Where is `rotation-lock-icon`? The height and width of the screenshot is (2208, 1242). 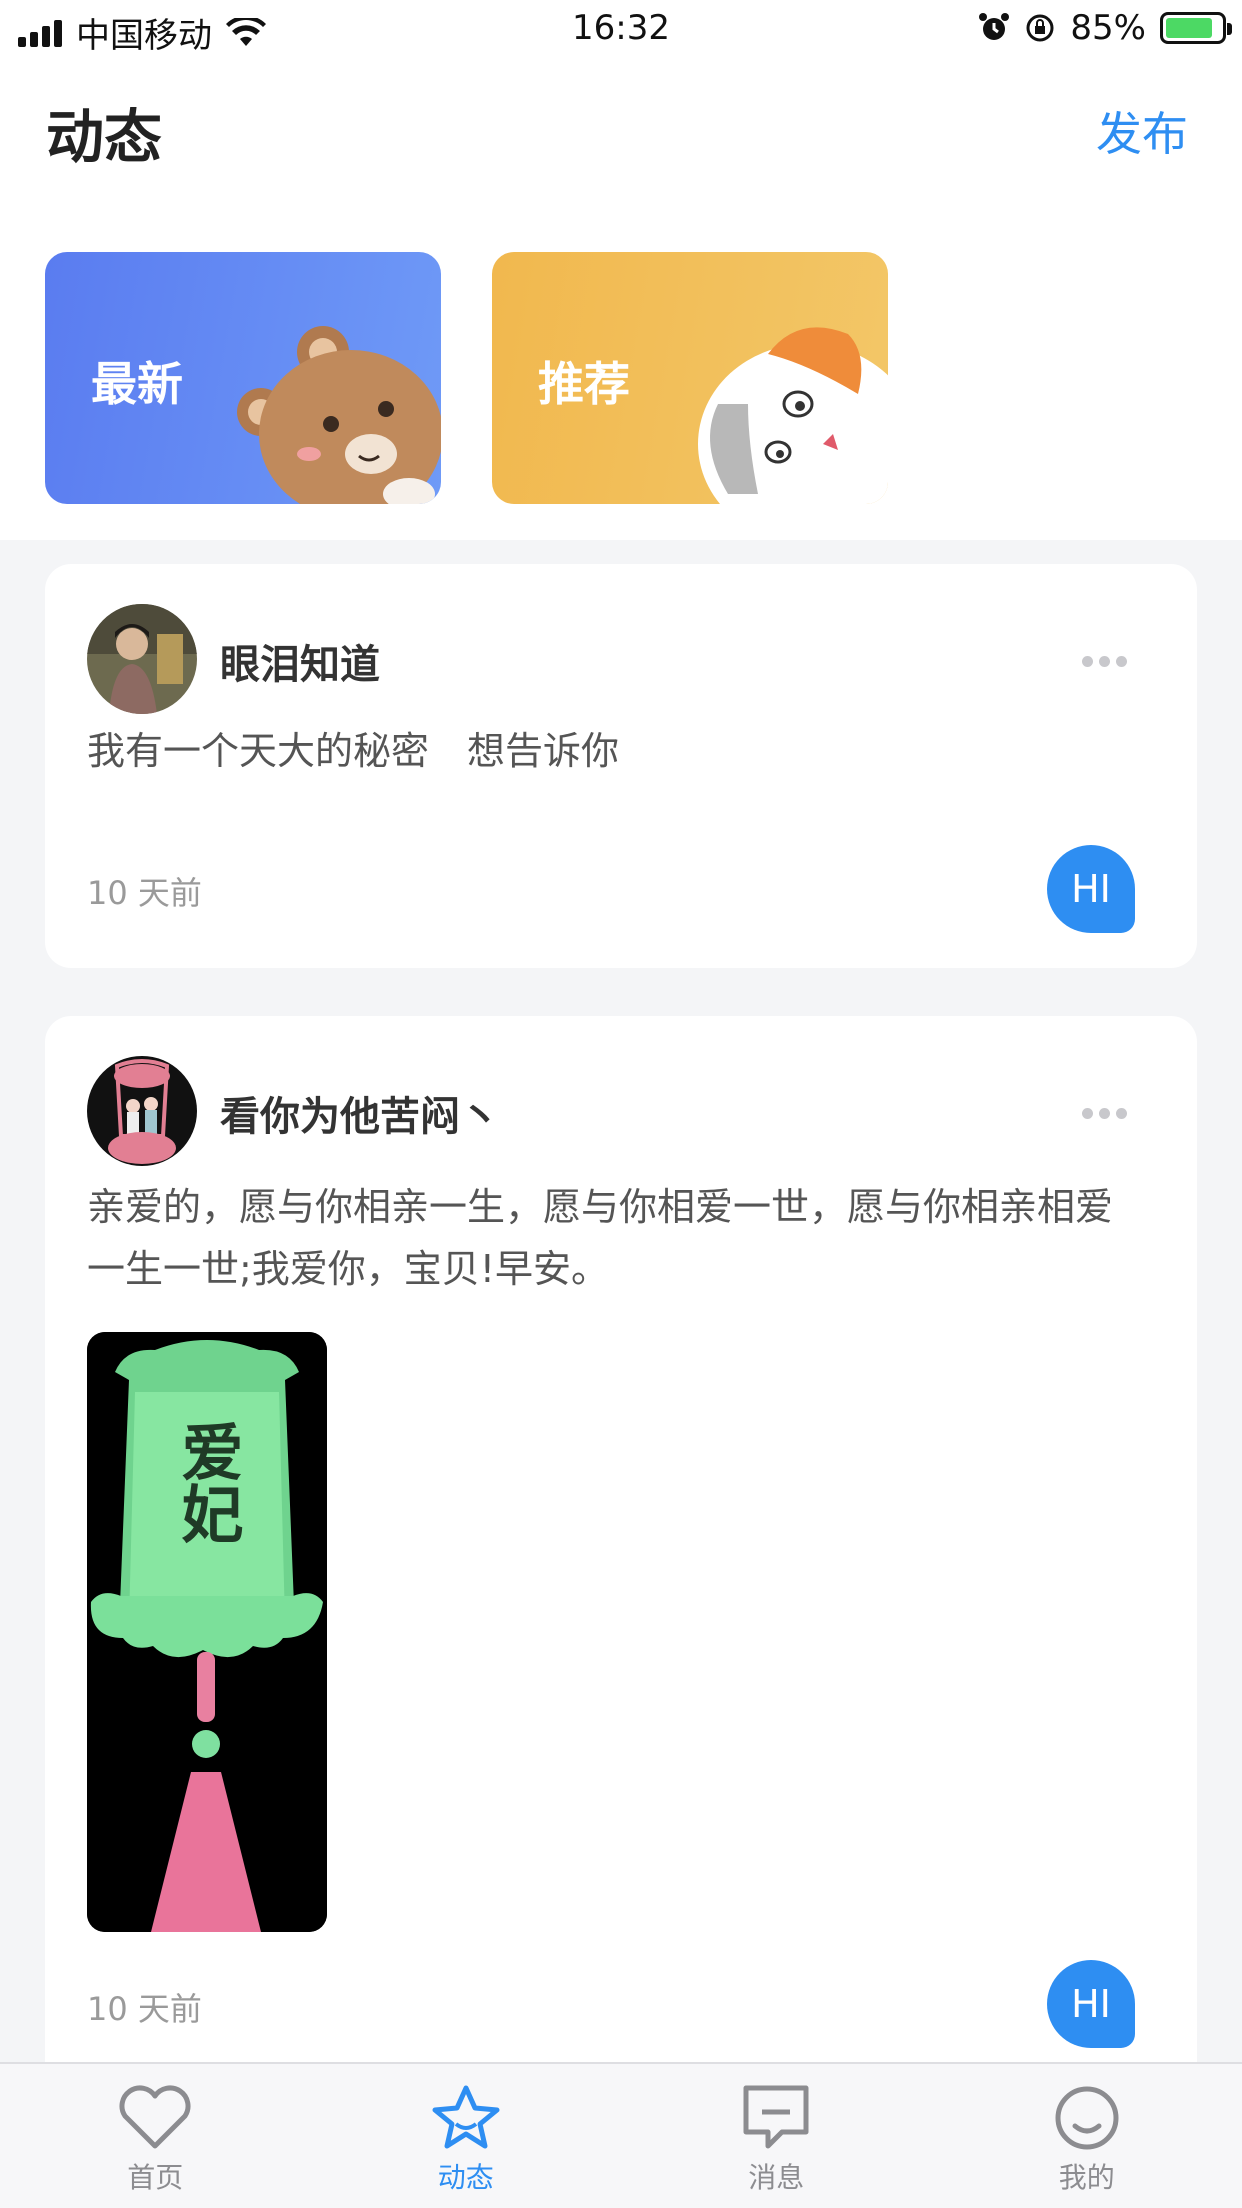
rotation-lock-icon is located at coordinates (1040, 28).